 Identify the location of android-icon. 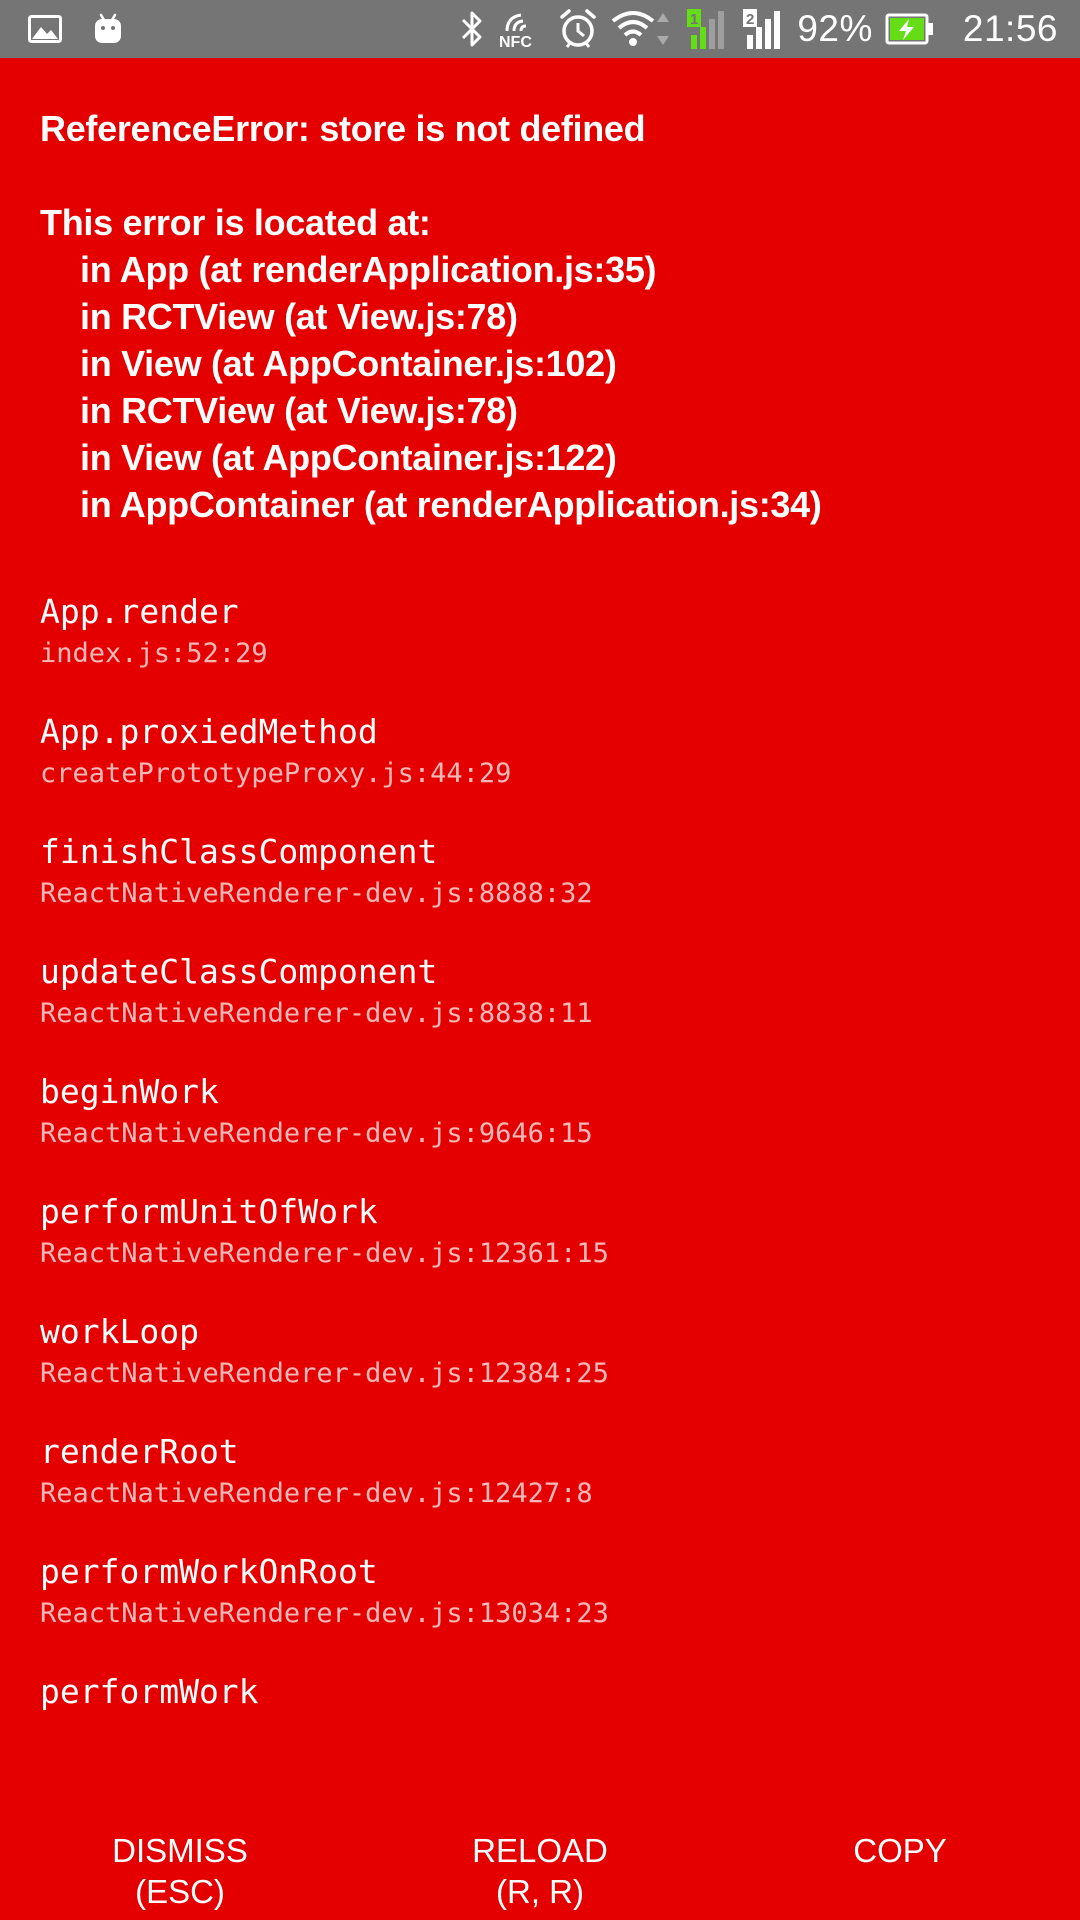
(108, 29).